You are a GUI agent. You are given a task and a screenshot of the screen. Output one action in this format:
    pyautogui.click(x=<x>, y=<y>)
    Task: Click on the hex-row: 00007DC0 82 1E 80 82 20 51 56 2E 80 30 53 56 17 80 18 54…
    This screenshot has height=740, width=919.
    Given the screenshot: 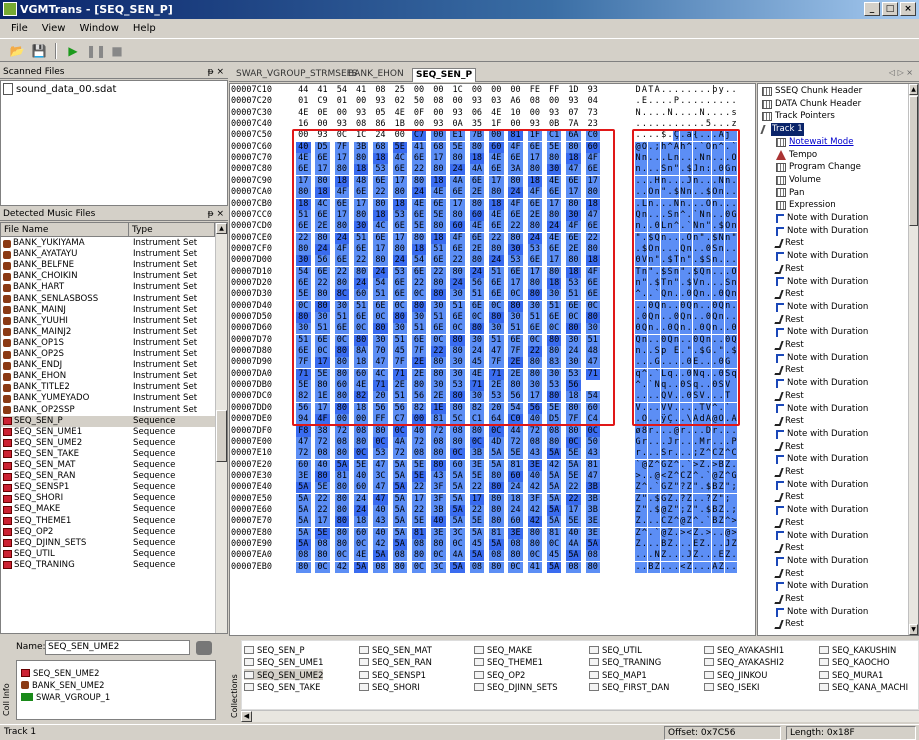 What is the action you would take?
    pyautogui.click(x=492, y=397)
    